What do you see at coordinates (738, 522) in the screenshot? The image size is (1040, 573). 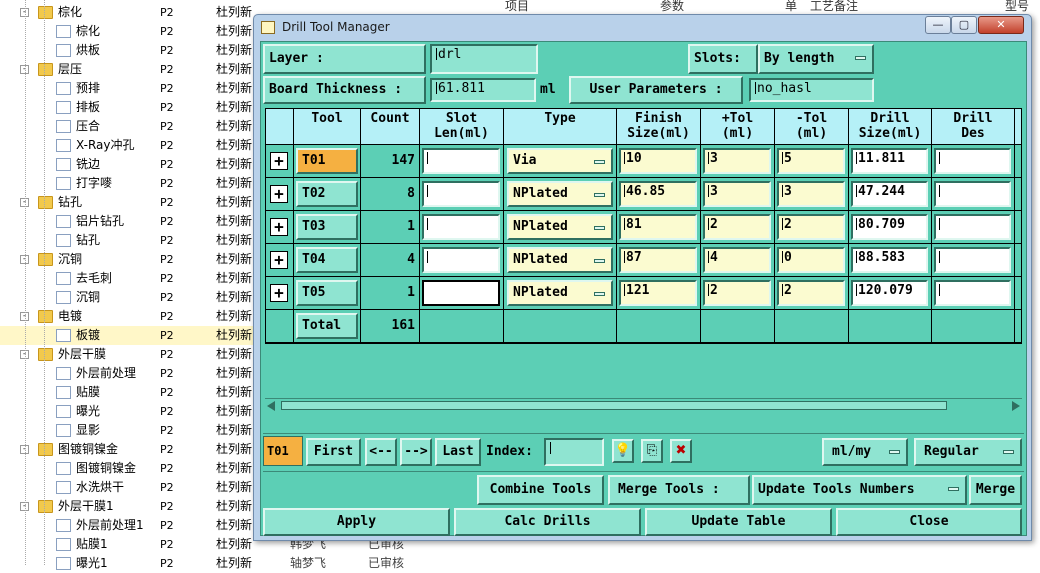 I see `update-table-button: Update Table` at bounding box center [738, 522].